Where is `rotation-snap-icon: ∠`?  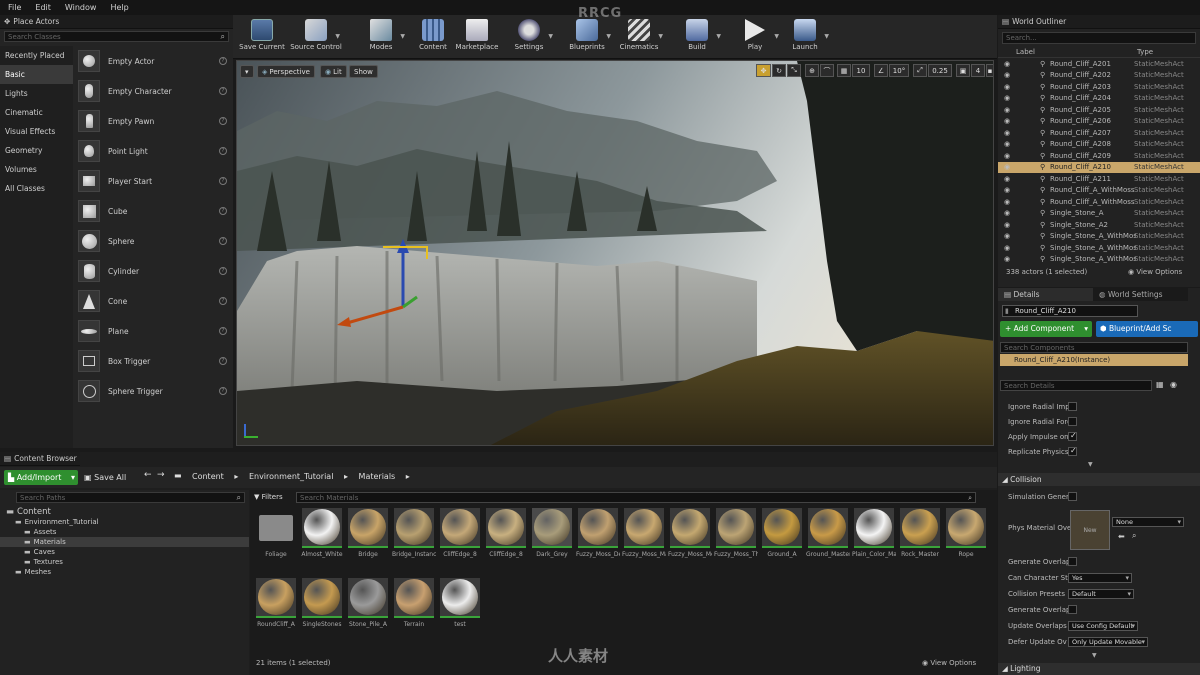 rotation-snap-icon: ∠ is located at coordinates (881, 70).